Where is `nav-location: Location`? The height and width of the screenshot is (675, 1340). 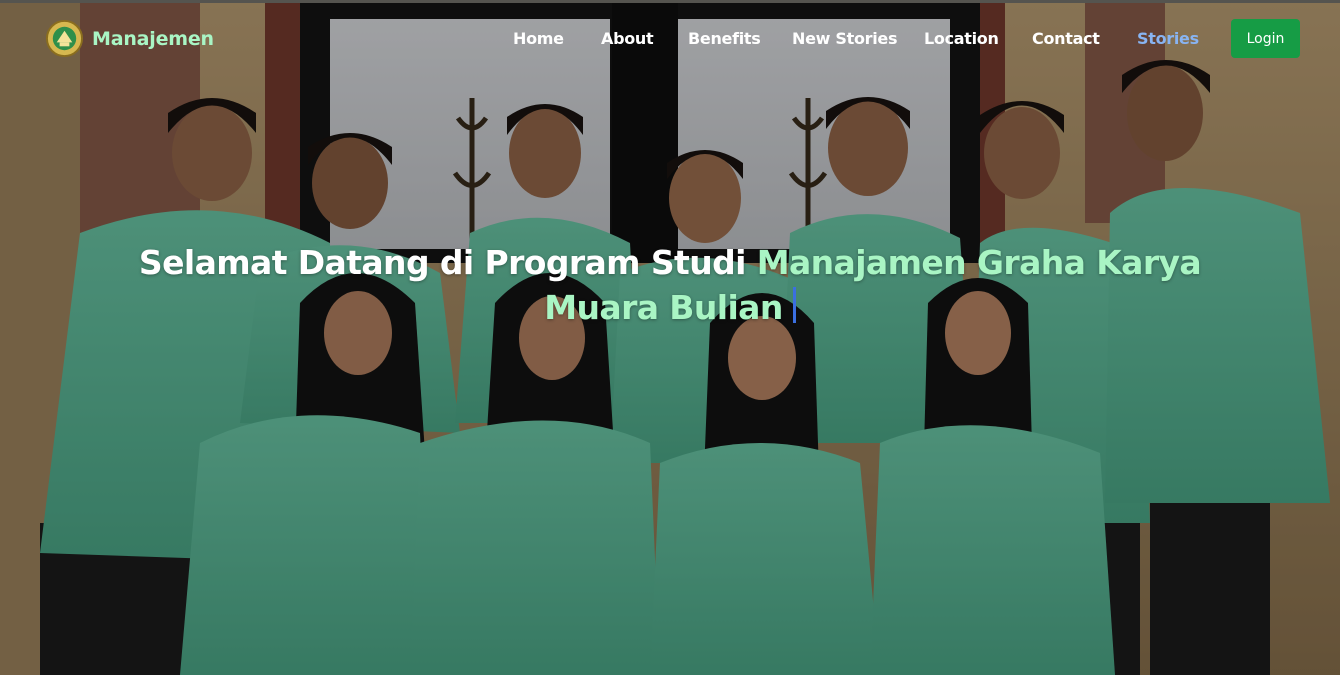 nav-location: Location is located at coordinates (961, 38).